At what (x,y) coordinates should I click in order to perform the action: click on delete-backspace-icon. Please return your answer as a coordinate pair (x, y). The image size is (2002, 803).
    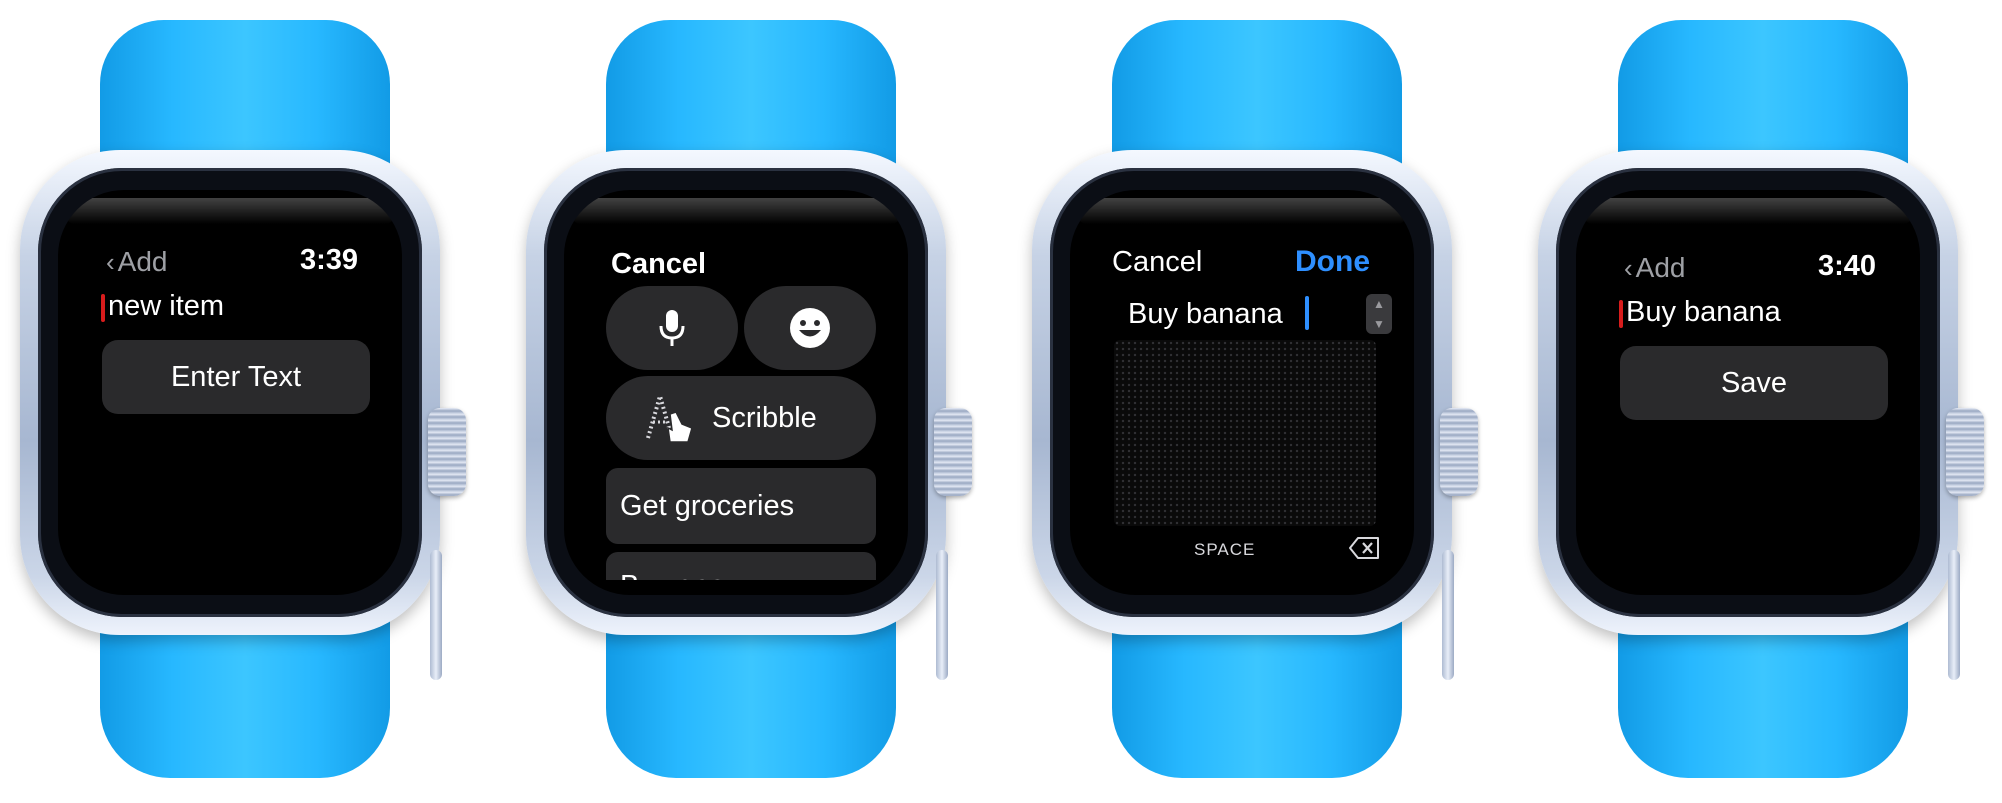
    Looking at the image, I should click on (1364, 548).